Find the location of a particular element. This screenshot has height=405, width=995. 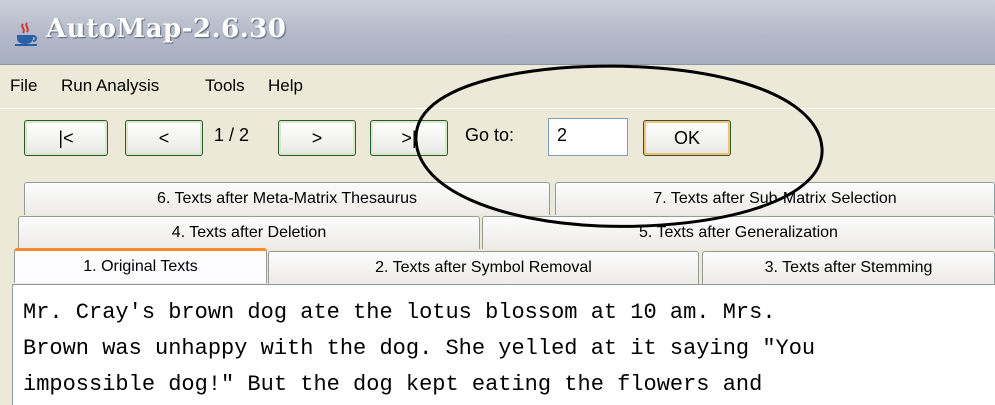

menu-bar: File Run Analysis Tools Help is located at coordinates (497, 86).